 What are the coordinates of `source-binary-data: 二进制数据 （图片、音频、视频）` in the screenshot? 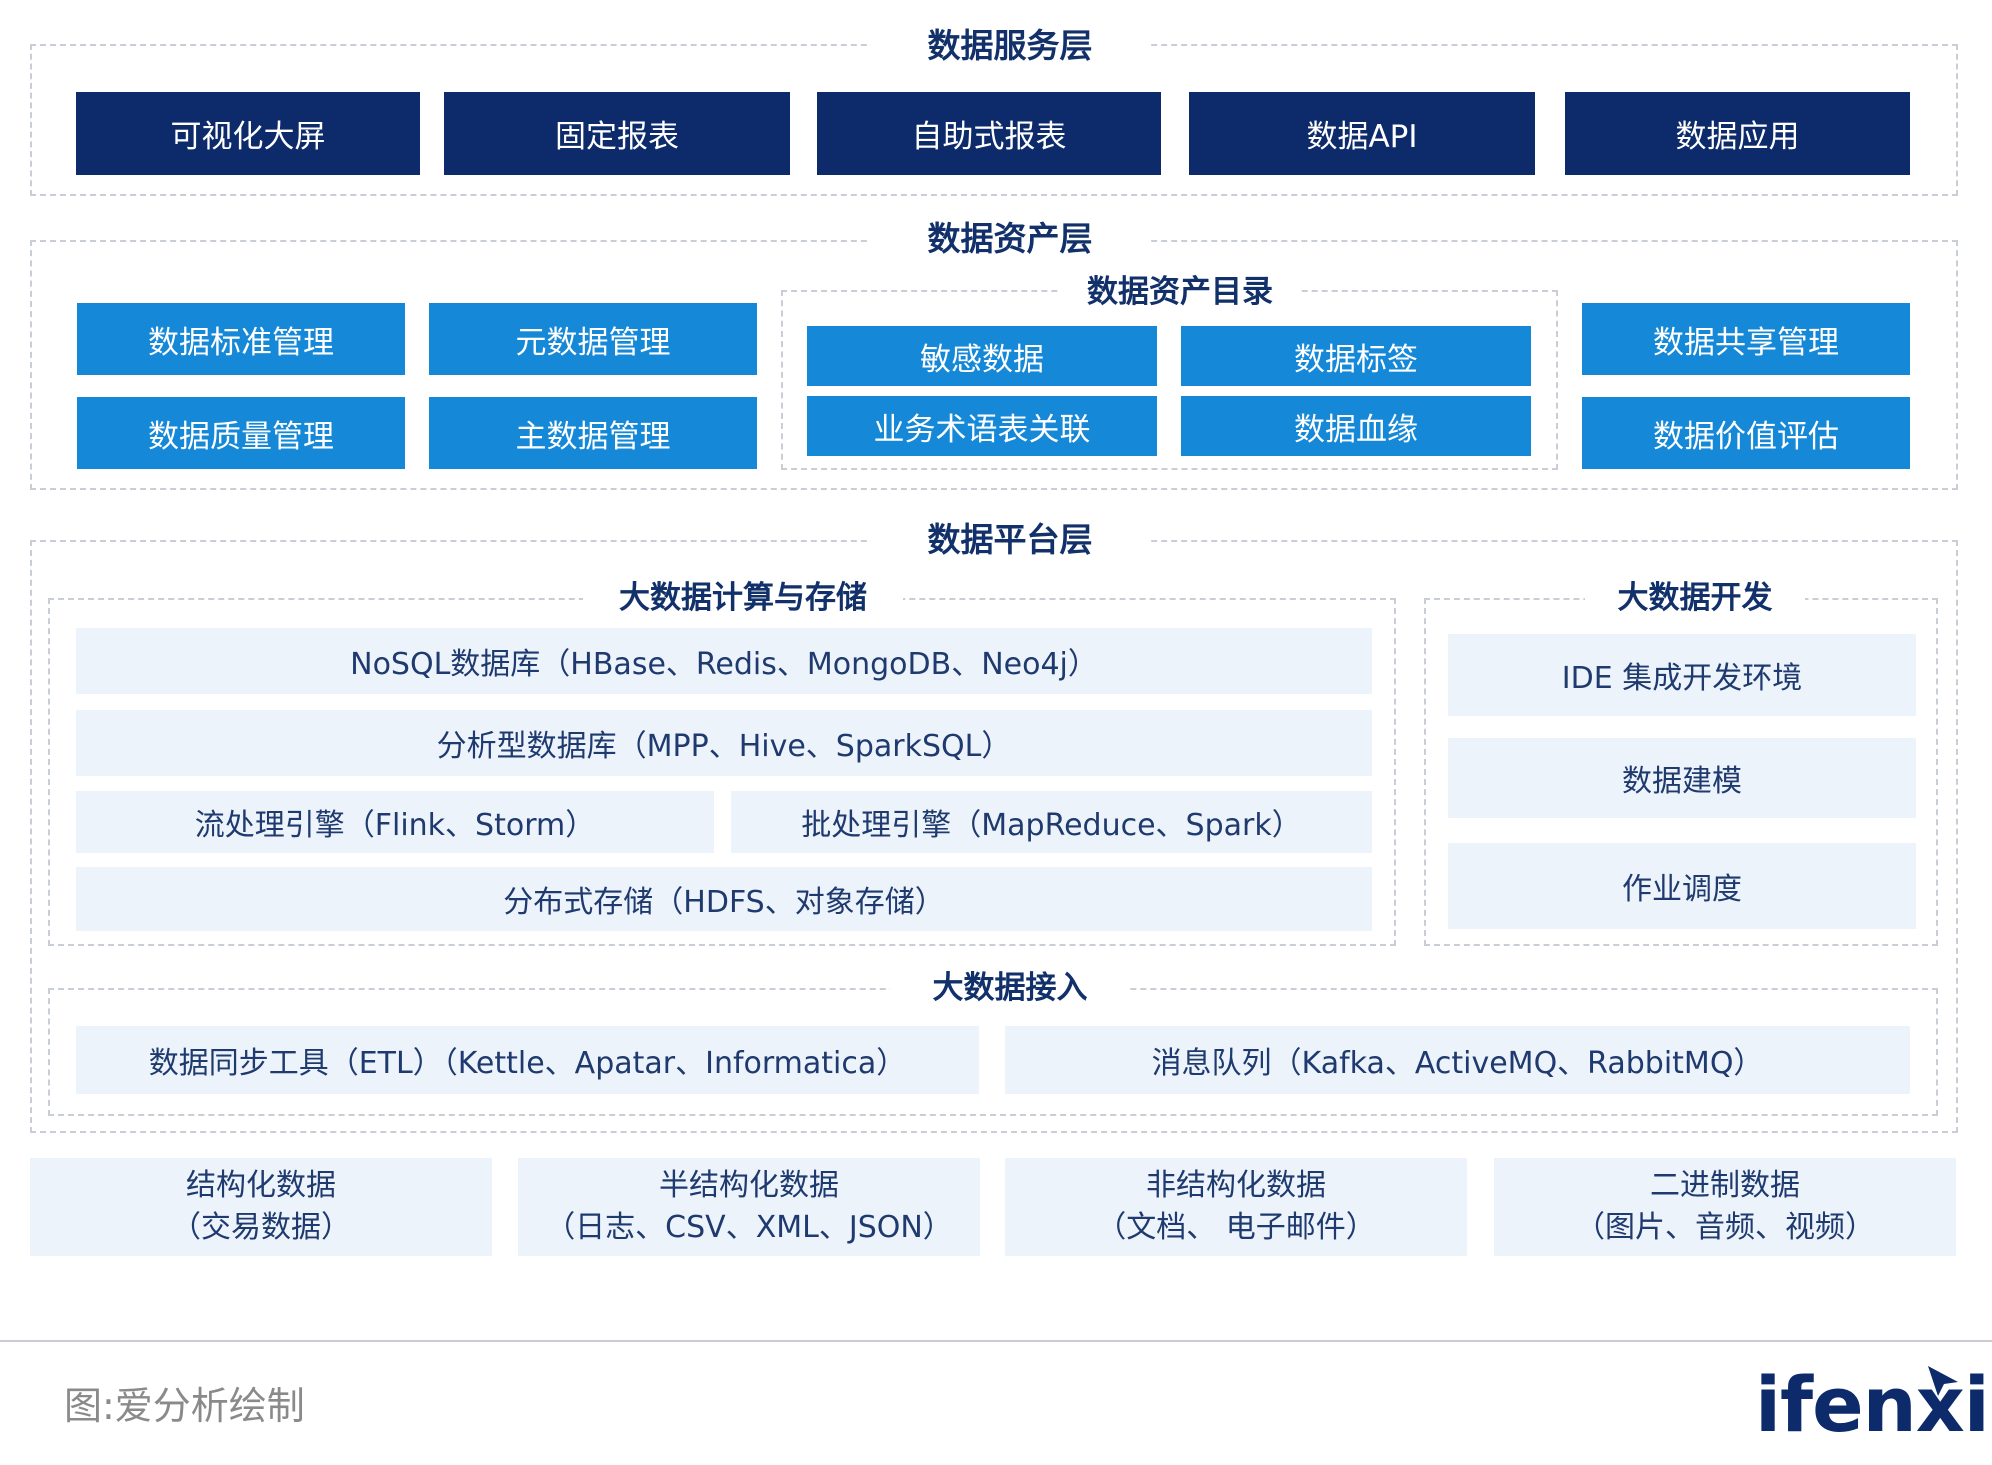 It's located at (1725, 1207).